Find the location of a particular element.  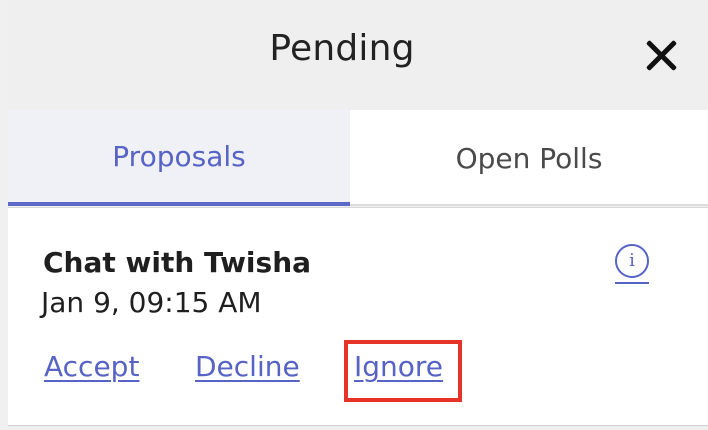

close-icon is located at coordinates (661, 55).